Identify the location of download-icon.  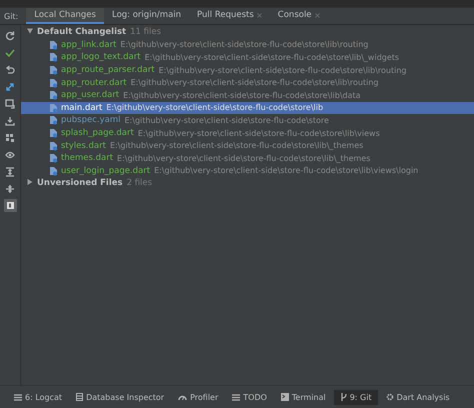
(10, 121).